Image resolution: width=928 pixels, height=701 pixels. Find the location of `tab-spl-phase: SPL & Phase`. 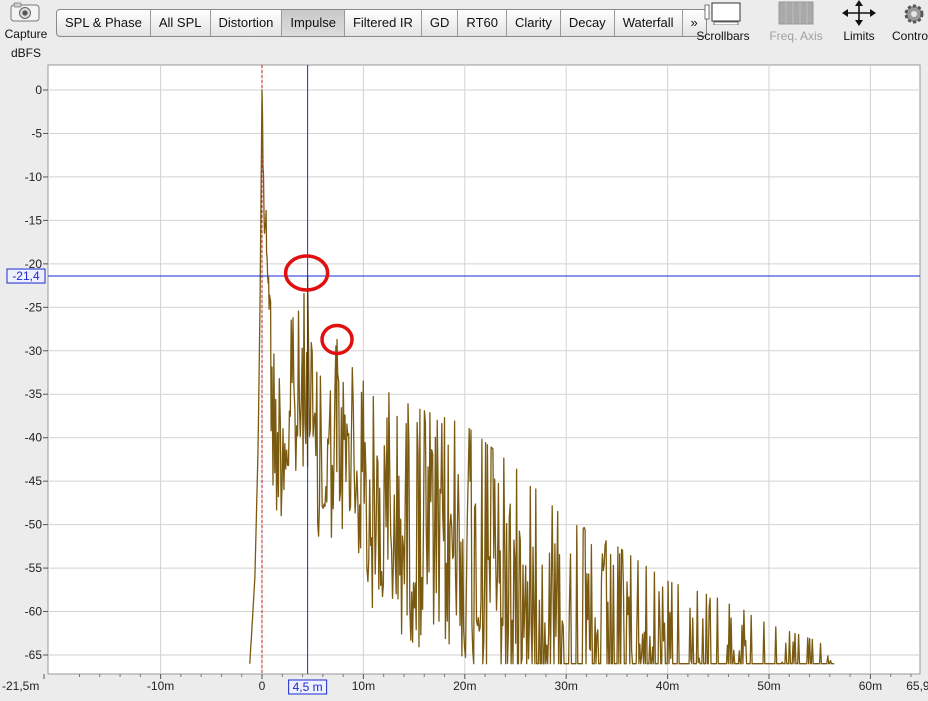

tab-spl-phase: SPL & Phase is located at coordinates (104, 23).